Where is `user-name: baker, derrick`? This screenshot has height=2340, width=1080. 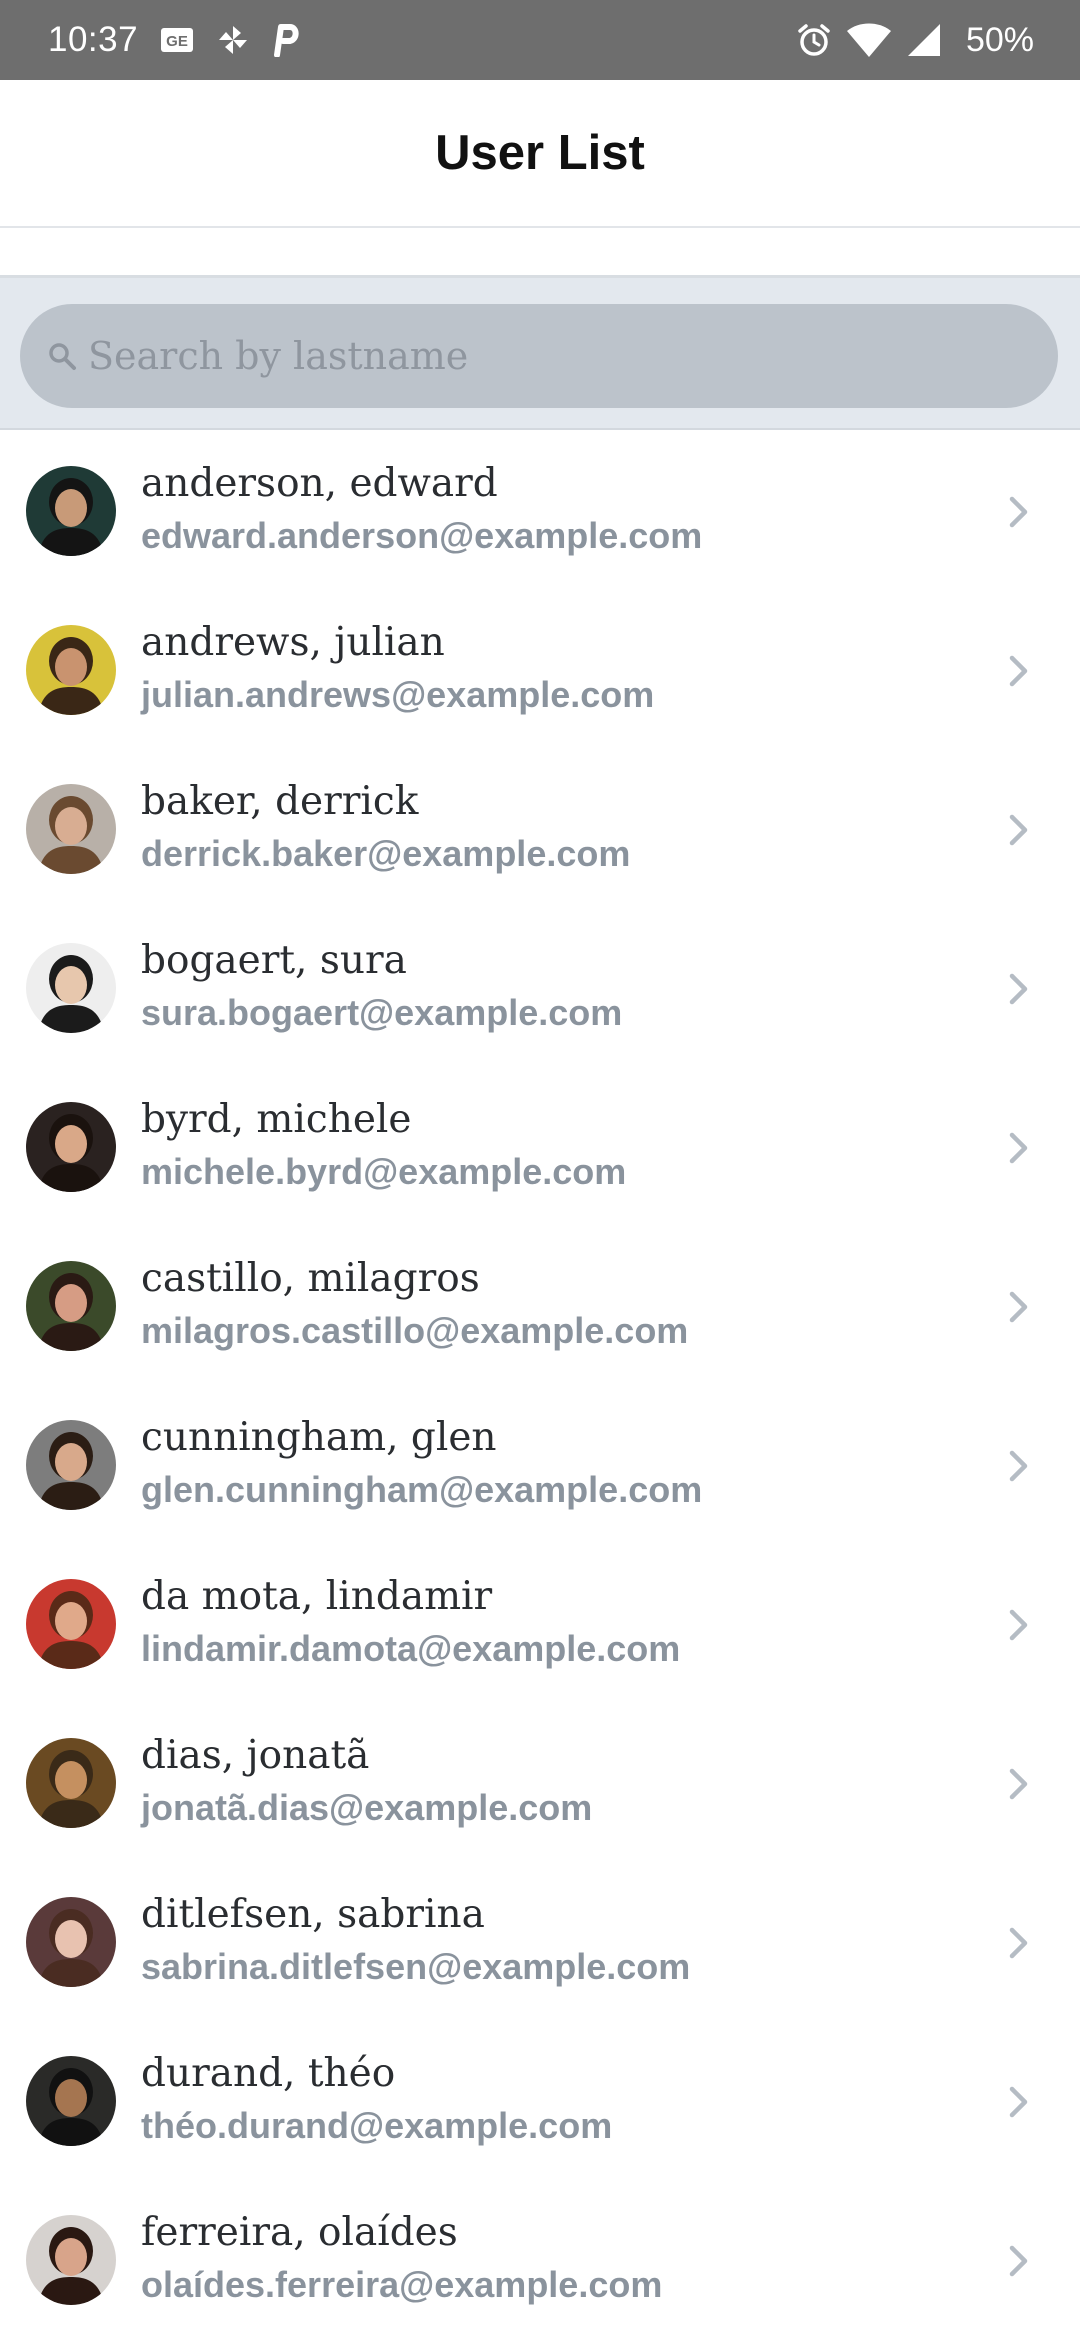
user-name: baker, derrick is located at coordinates (280, 801).